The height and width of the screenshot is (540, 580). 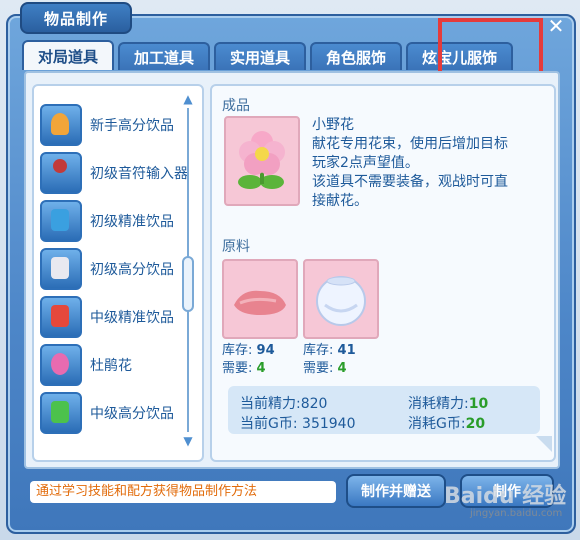 I want to click on joystick-icon, so click(x=61, y=173).